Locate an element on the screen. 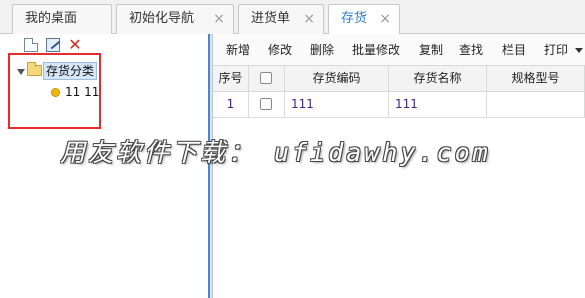  row-name: 111 is located at coordinates (438, 104).